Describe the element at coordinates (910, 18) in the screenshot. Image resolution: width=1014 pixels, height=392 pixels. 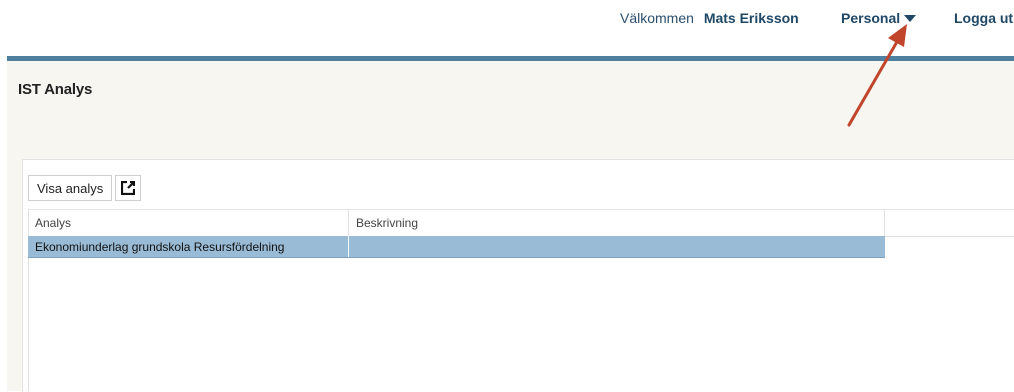
I see `caret-down-icon` at that location.